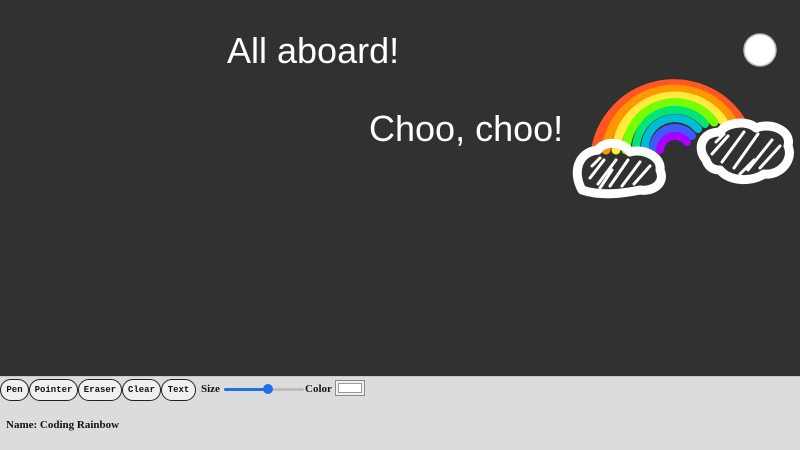  What do you see at coordinates (246, 389) in the screenshot?
I see `size-slider-fill` at bounding box center [246, 389].